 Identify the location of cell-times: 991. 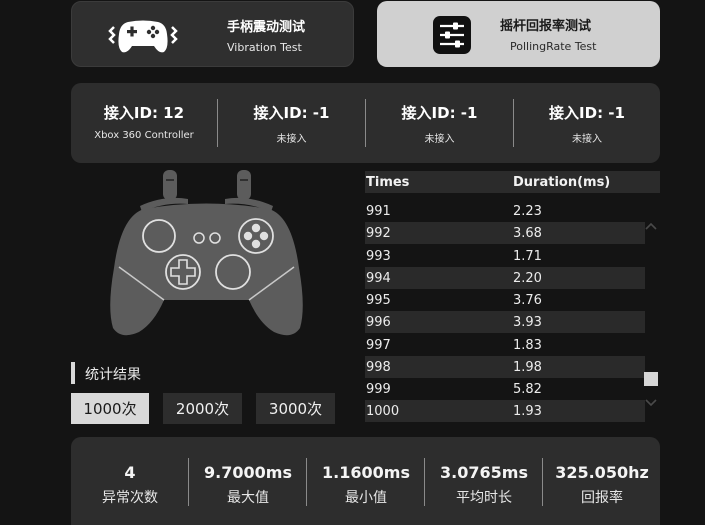
(378, 211).